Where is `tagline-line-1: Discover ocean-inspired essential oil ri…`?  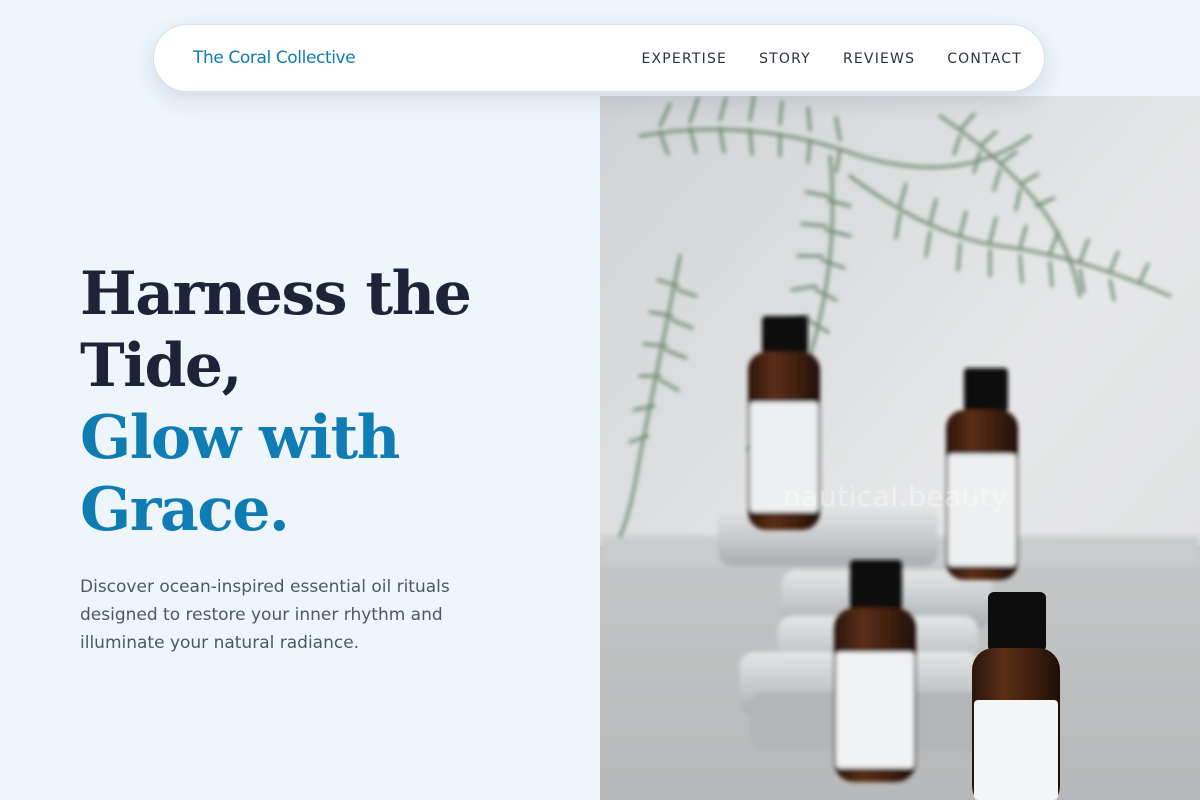
tagline-line-1: Discover ocean-inspired essential oil ri… is located at coordinates (265, 587).